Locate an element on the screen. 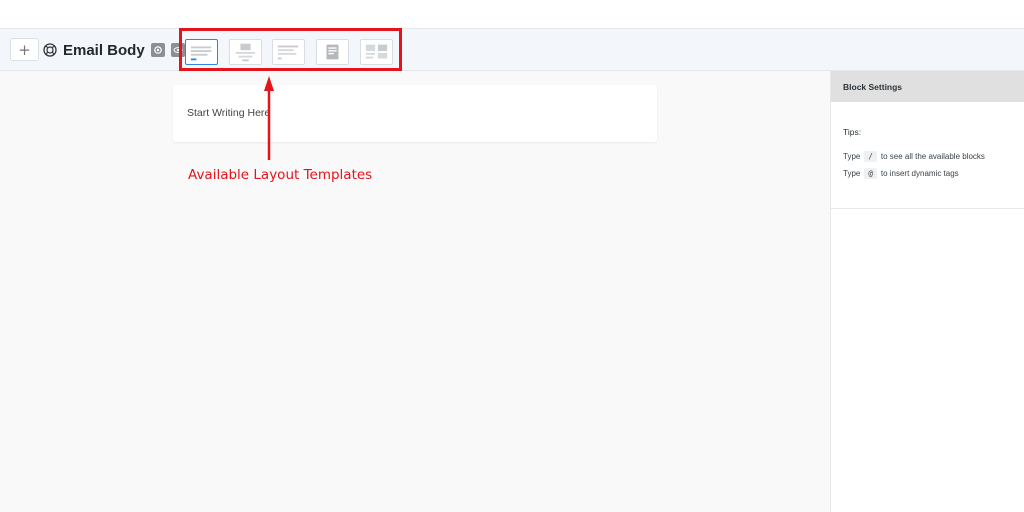 This screenshot has height=512, width=1024. block-title-text: Email Body is located at coordinates (104, 50).